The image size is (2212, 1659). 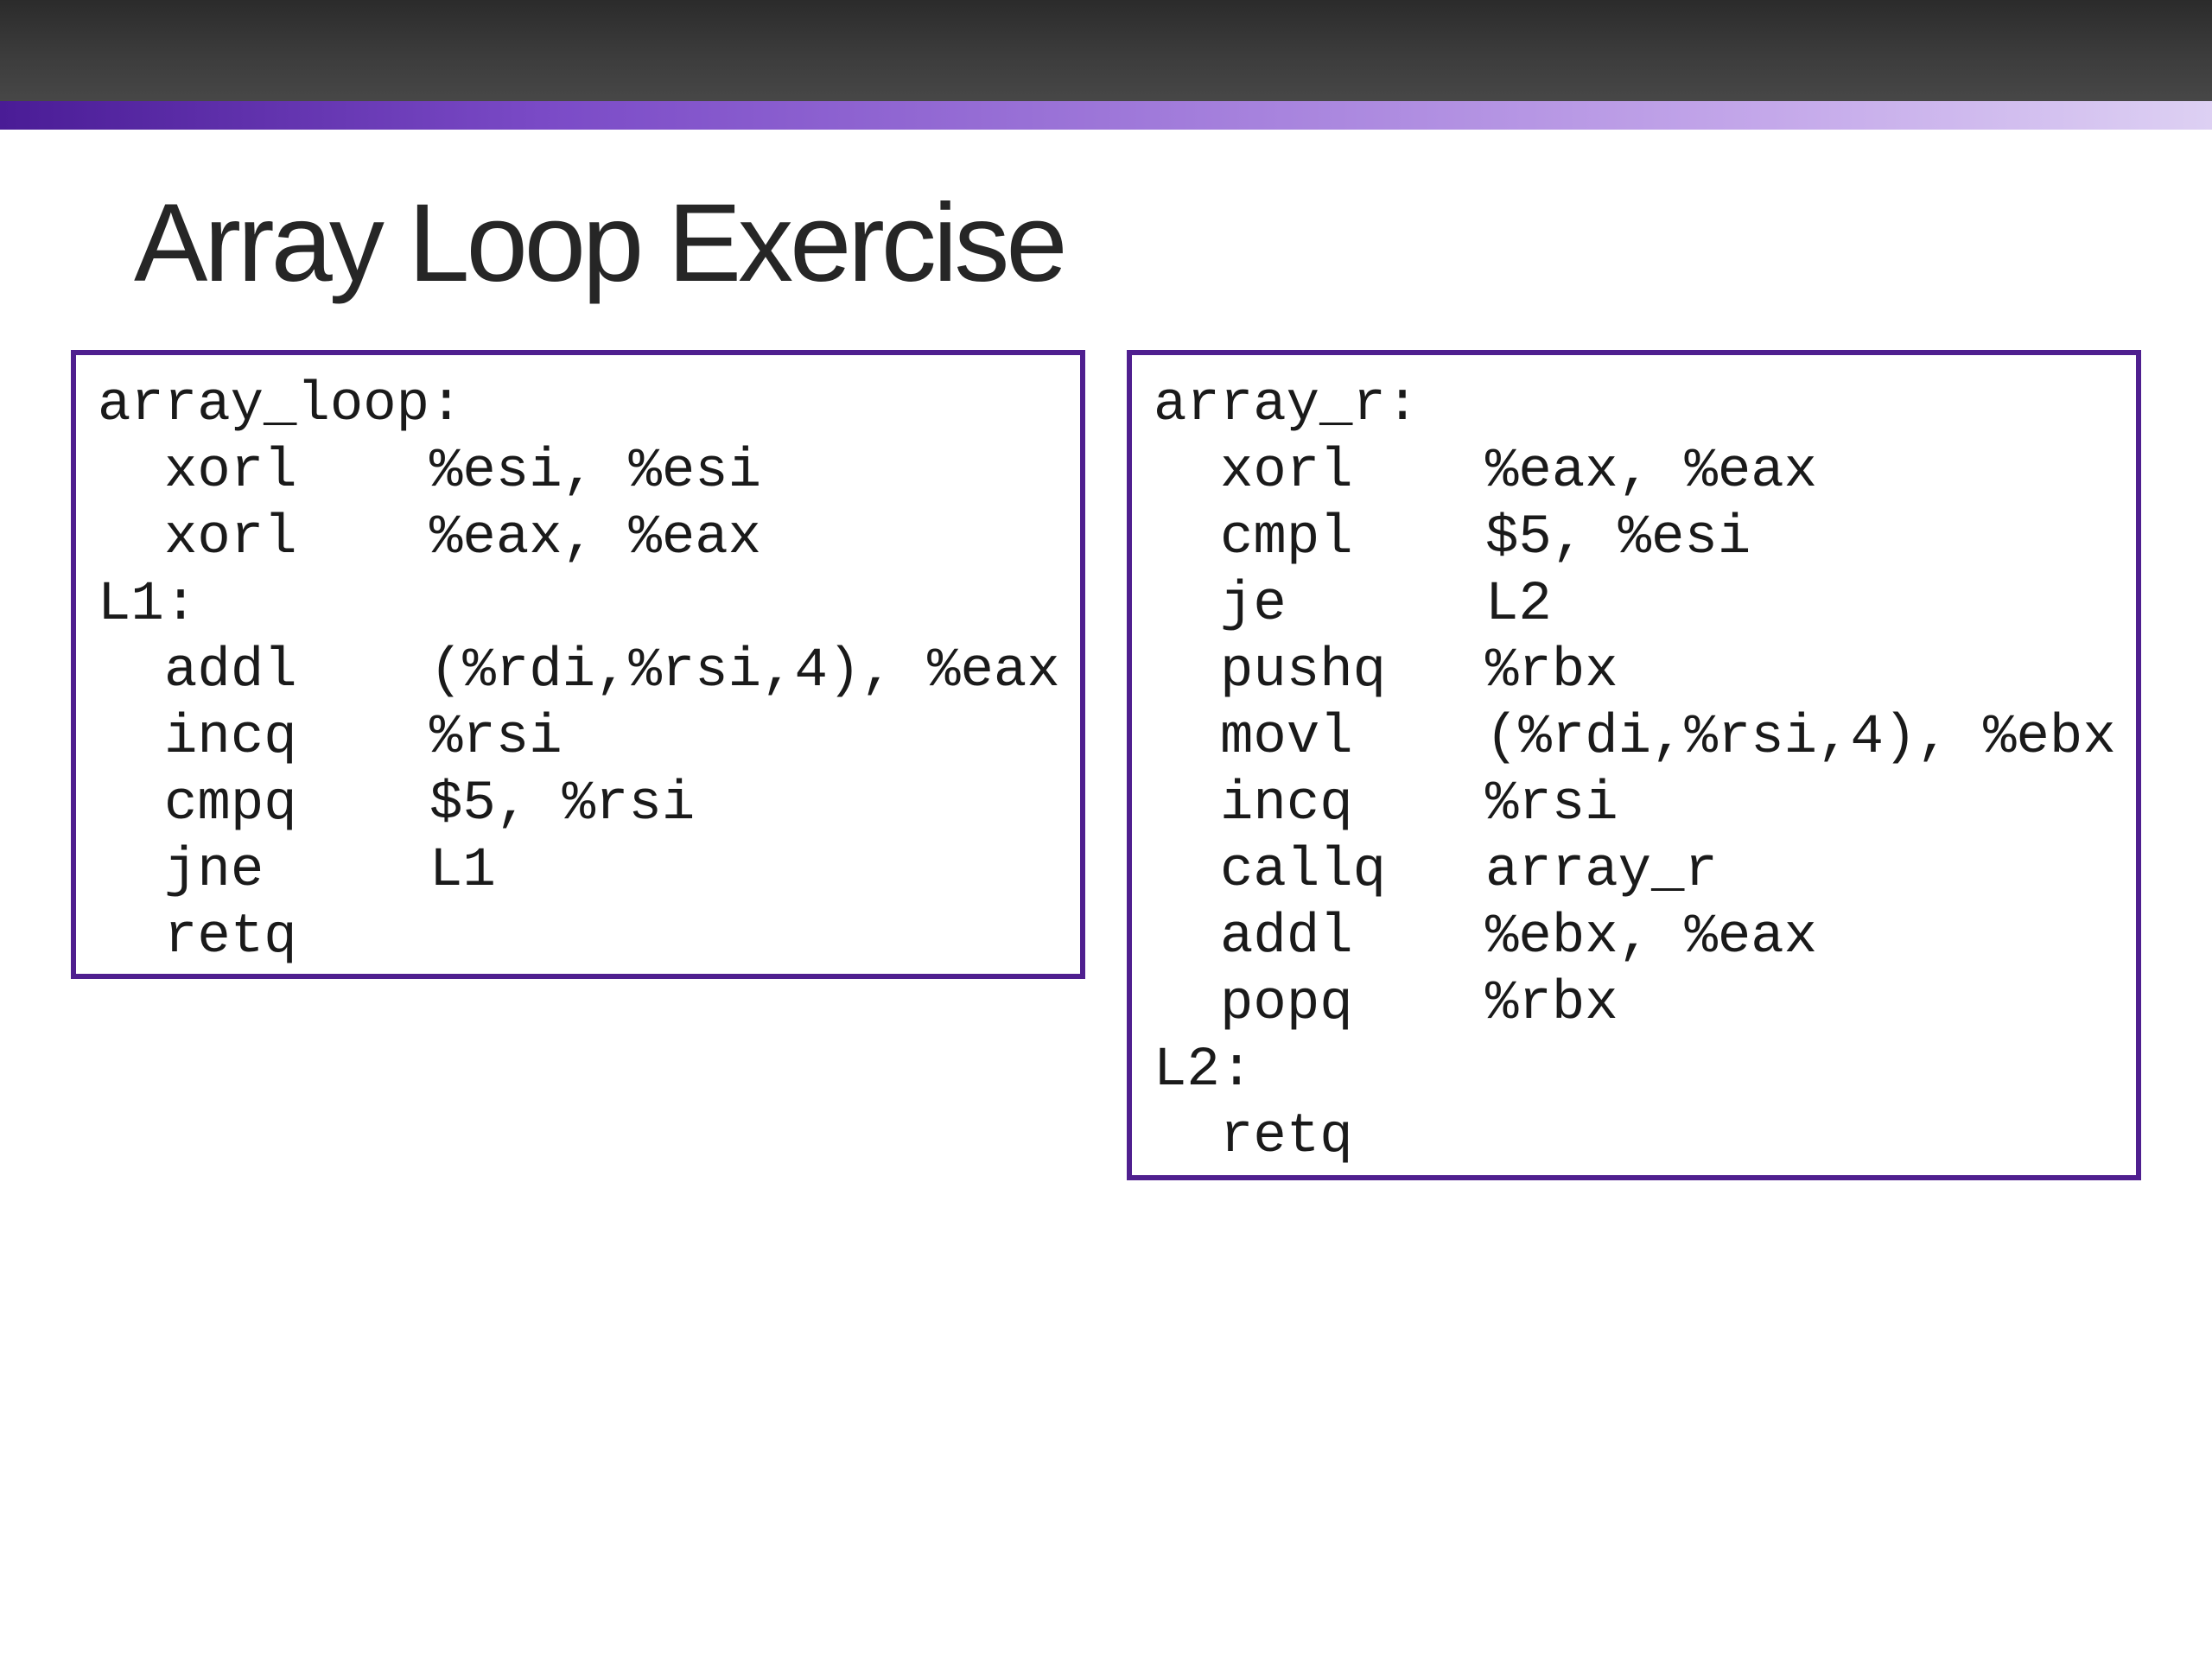 What do you see at coordinates (1287, 405) in the screenshot?
I see `code-label: array_r:` at bounding box center [1287, 405].